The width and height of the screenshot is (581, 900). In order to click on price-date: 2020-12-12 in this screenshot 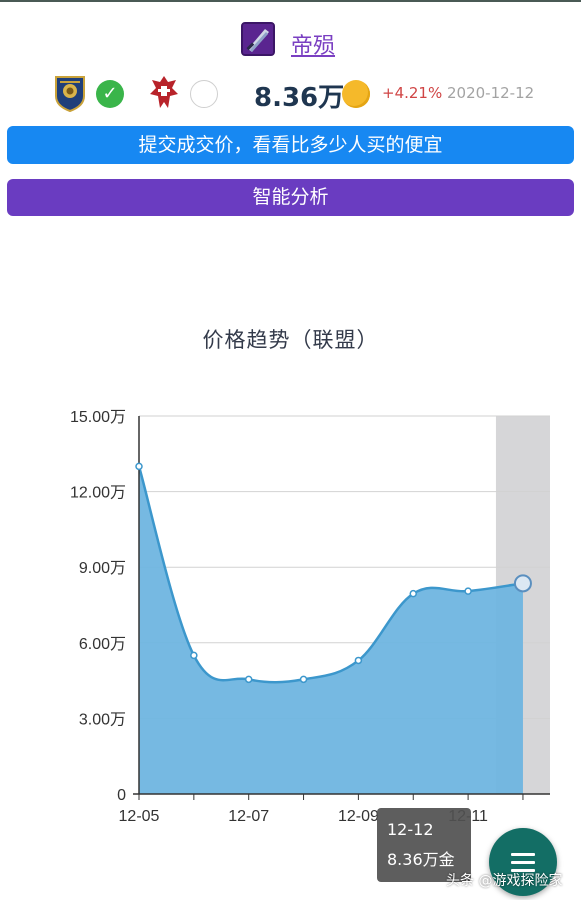, I will do `click(491, 93)`.